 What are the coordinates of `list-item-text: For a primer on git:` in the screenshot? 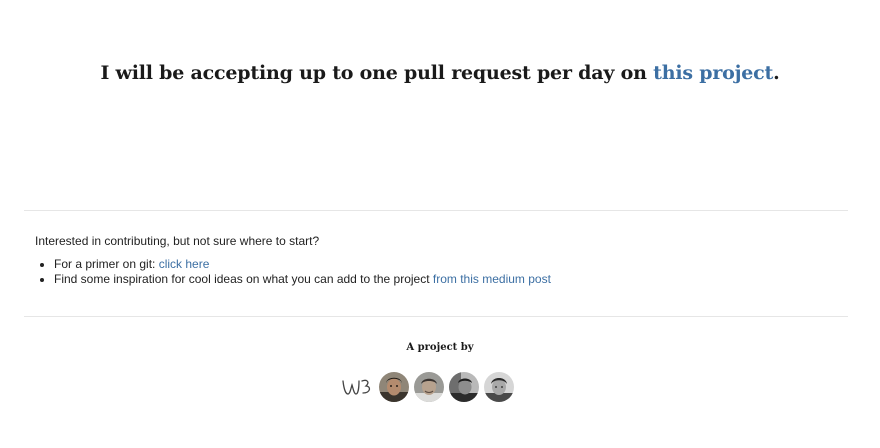 It's located at (106, 264).